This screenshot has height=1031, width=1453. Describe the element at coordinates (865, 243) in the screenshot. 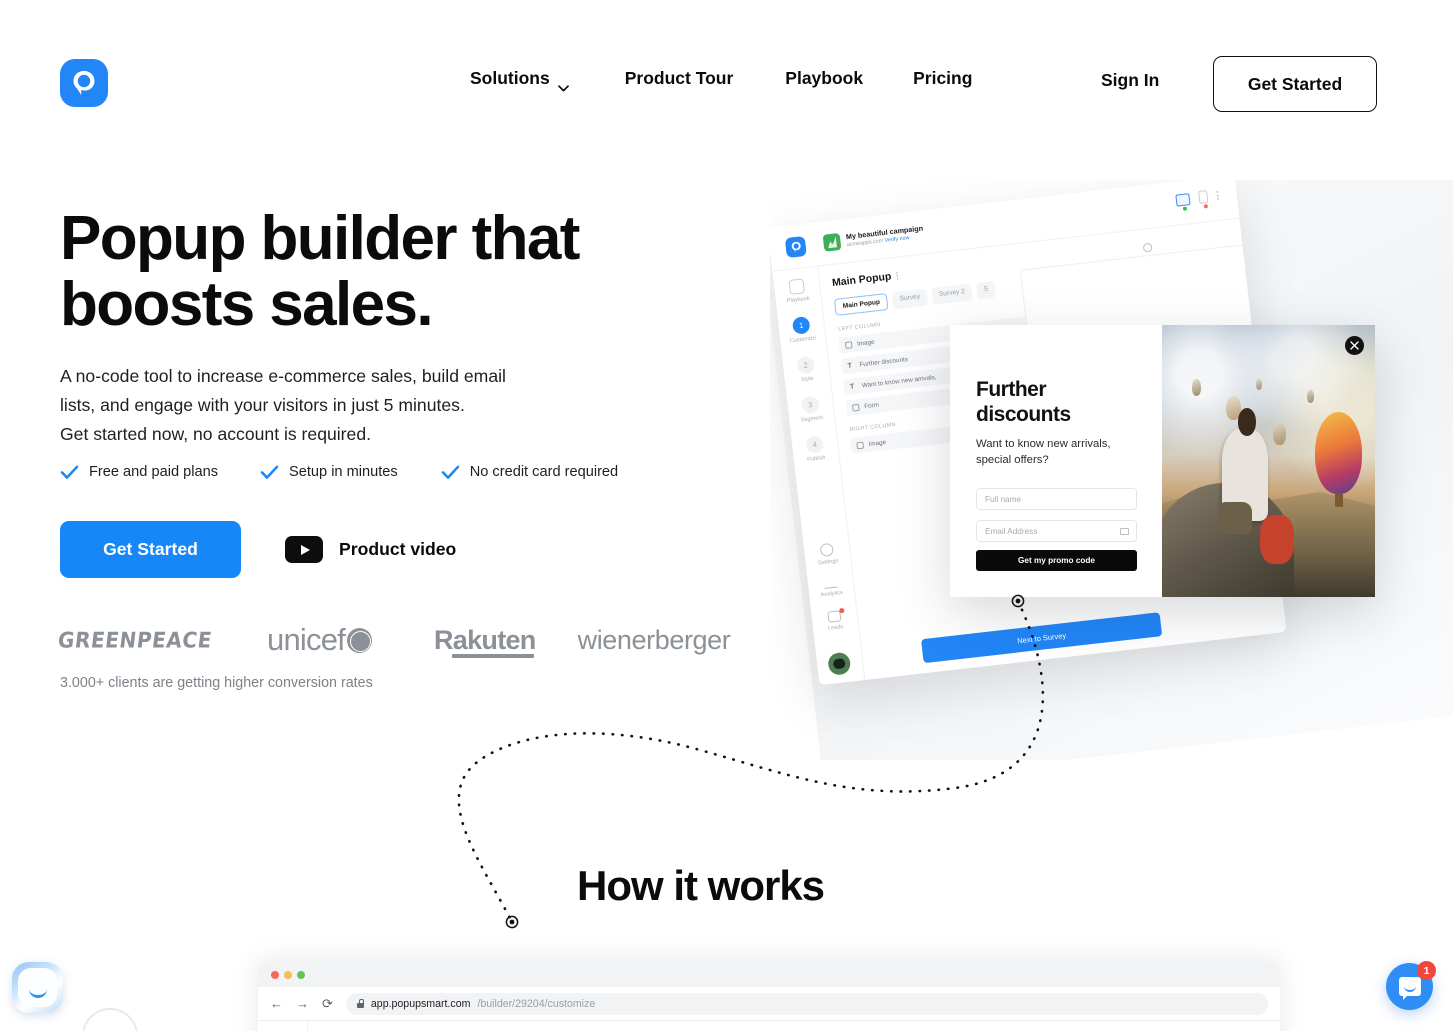

I see `campaign-domain: acmeapps.com` at that location.